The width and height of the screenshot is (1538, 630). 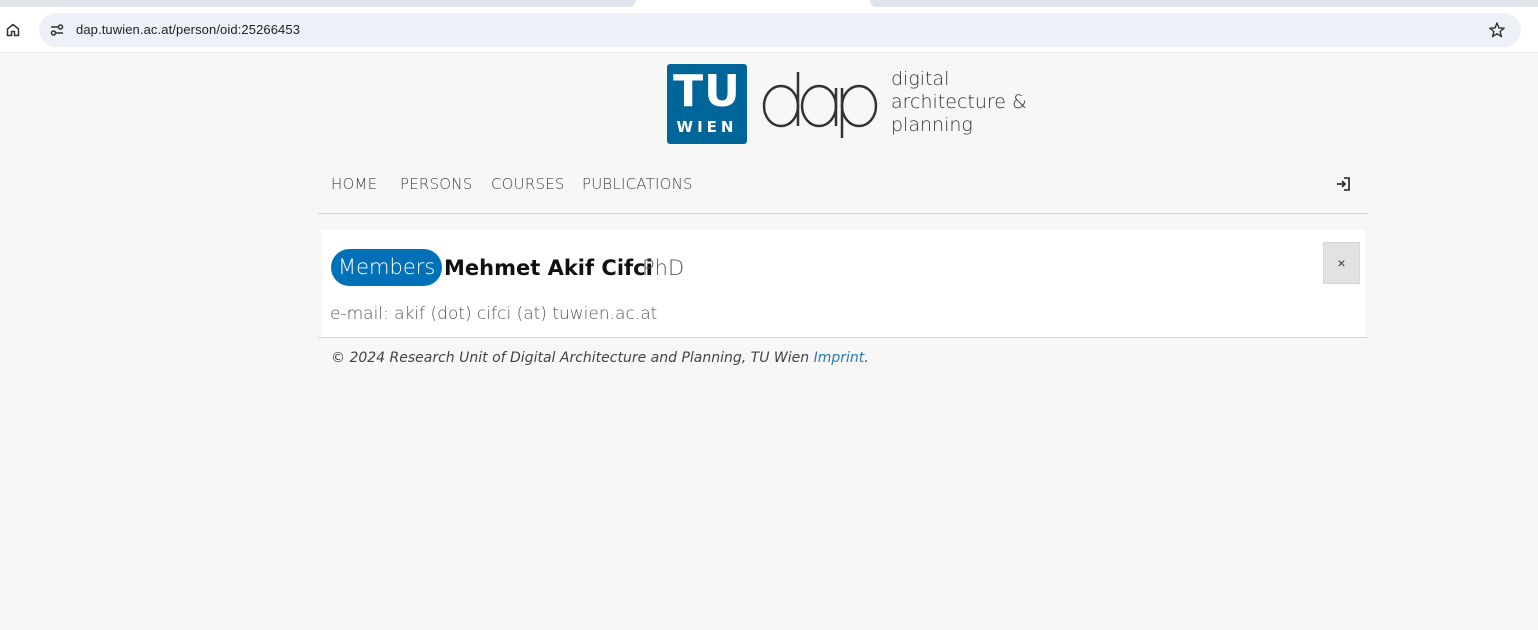 I want to click on close-button: ×, so click(x=1341, y=263).